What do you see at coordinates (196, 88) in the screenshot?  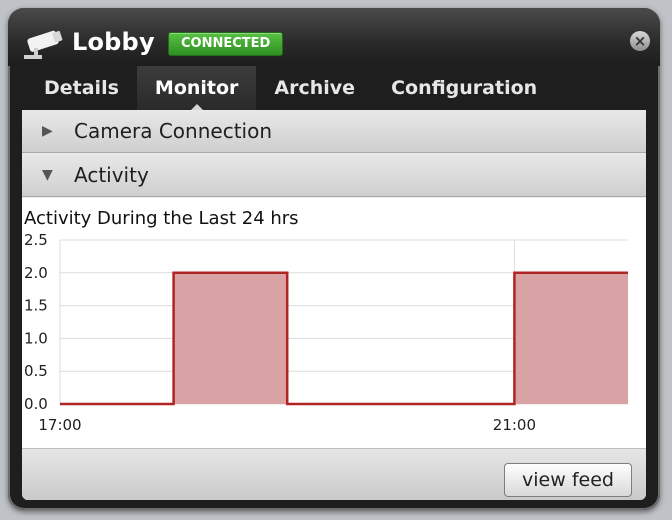 I see `tab-monitor: Monitor` at bounding box center [196, 88].